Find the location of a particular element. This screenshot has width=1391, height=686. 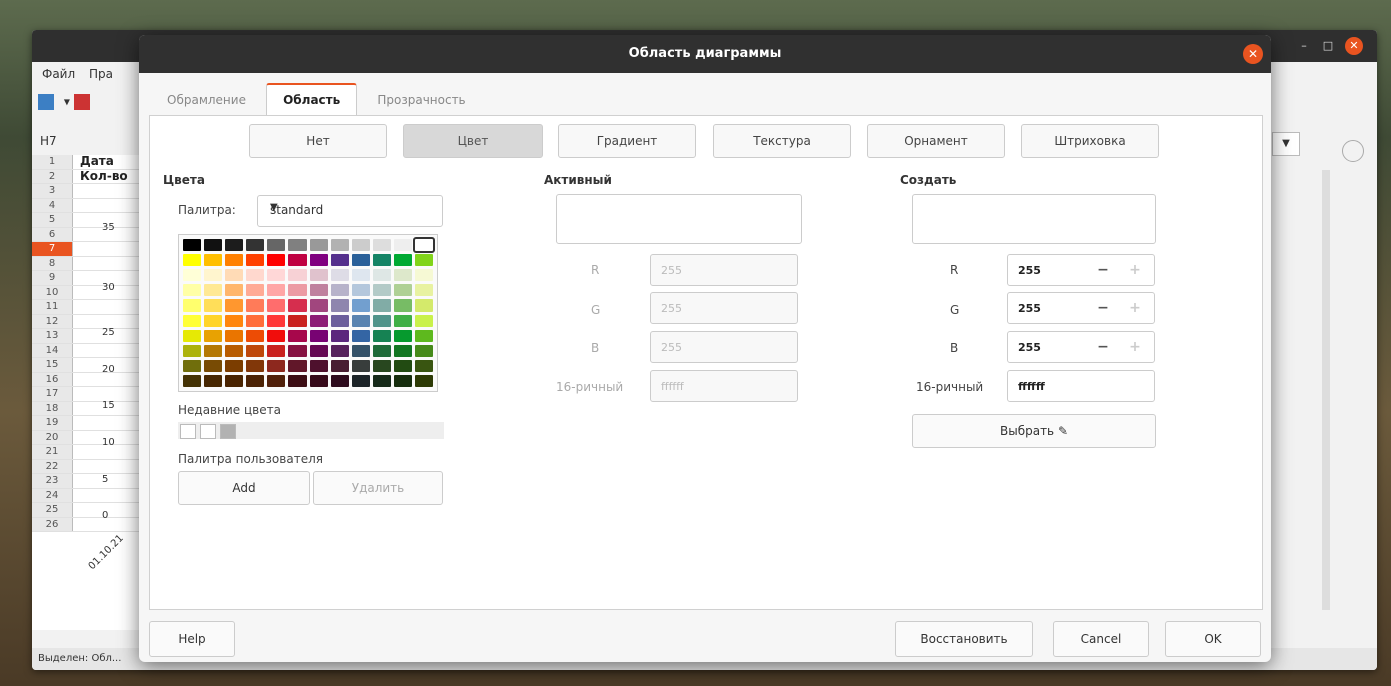

pdf-icon is located at coordinates (81, 102).